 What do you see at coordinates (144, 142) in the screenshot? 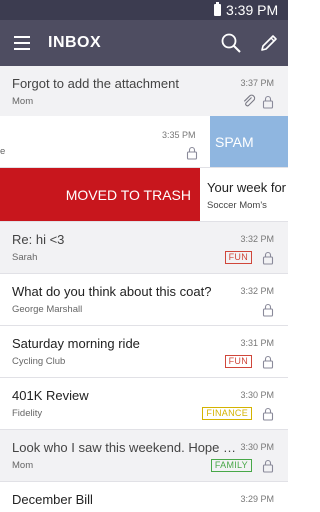
I see `email-row-swiped-spam: e 3:35 PM SPAM` at bounding box center [144, 142].